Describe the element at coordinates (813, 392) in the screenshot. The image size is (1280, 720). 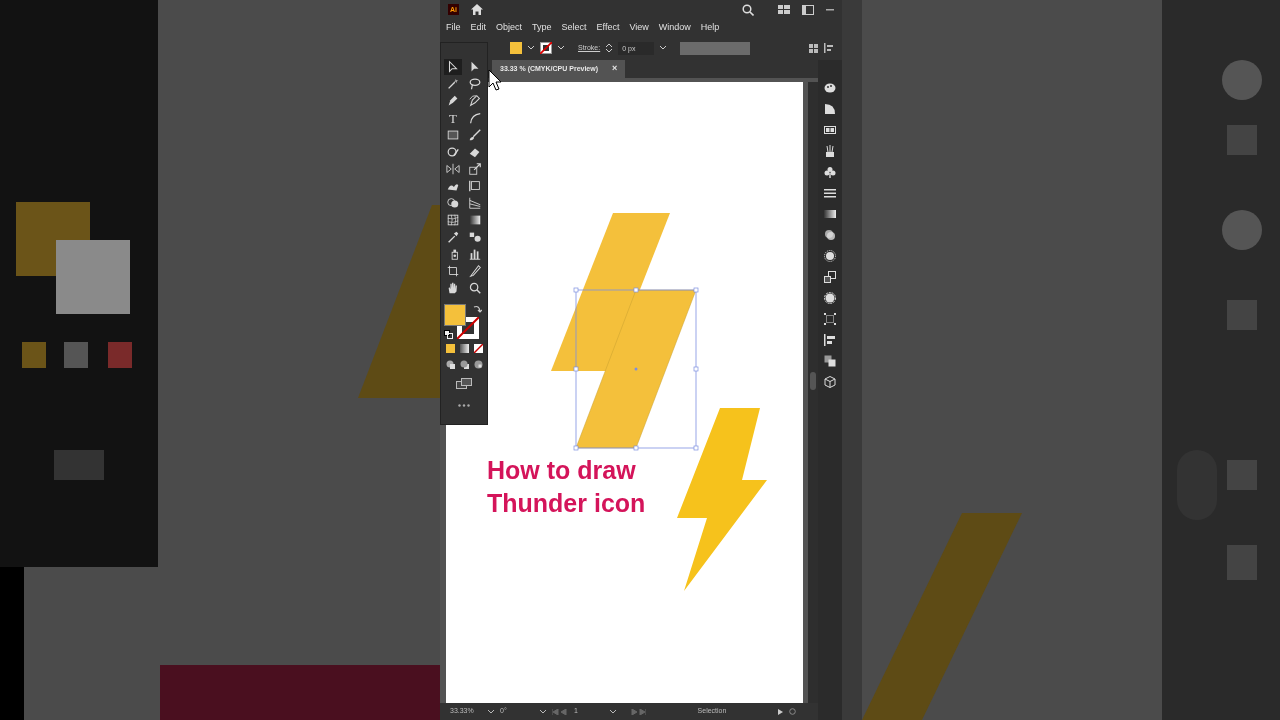
I see `scrollbar` at that location.